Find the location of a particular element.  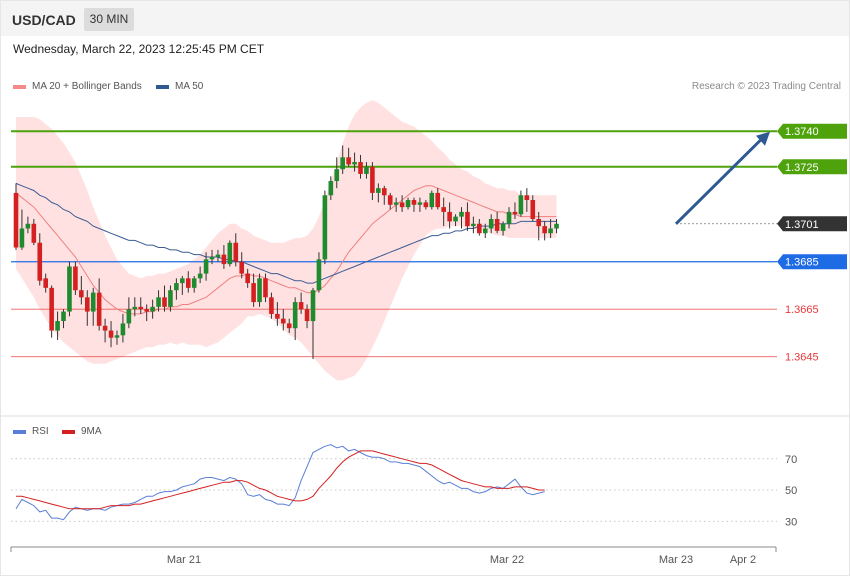

price-label-1.3685: 1.3685 is located at coordinates (802, 263).